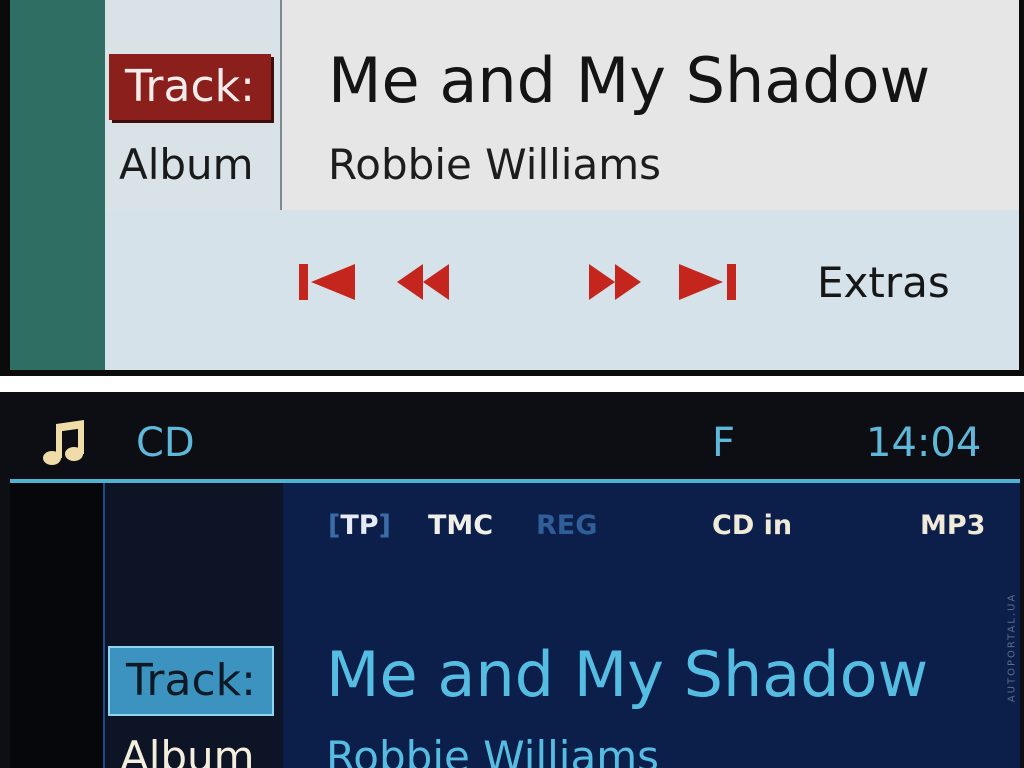  Describe the element at coordinates (924, 443) in the screenshot. I see `clock: 14:04` at that location.